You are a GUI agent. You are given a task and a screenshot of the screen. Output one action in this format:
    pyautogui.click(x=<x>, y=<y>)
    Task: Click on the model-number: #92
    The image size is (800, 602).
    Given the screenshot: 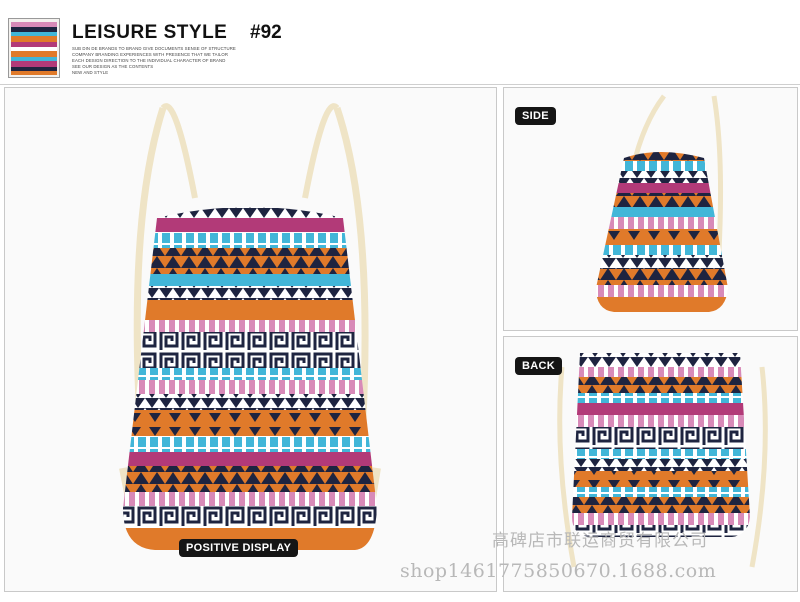 What is the action you would take?
    pyautogui.click(x=266, y=32)
    